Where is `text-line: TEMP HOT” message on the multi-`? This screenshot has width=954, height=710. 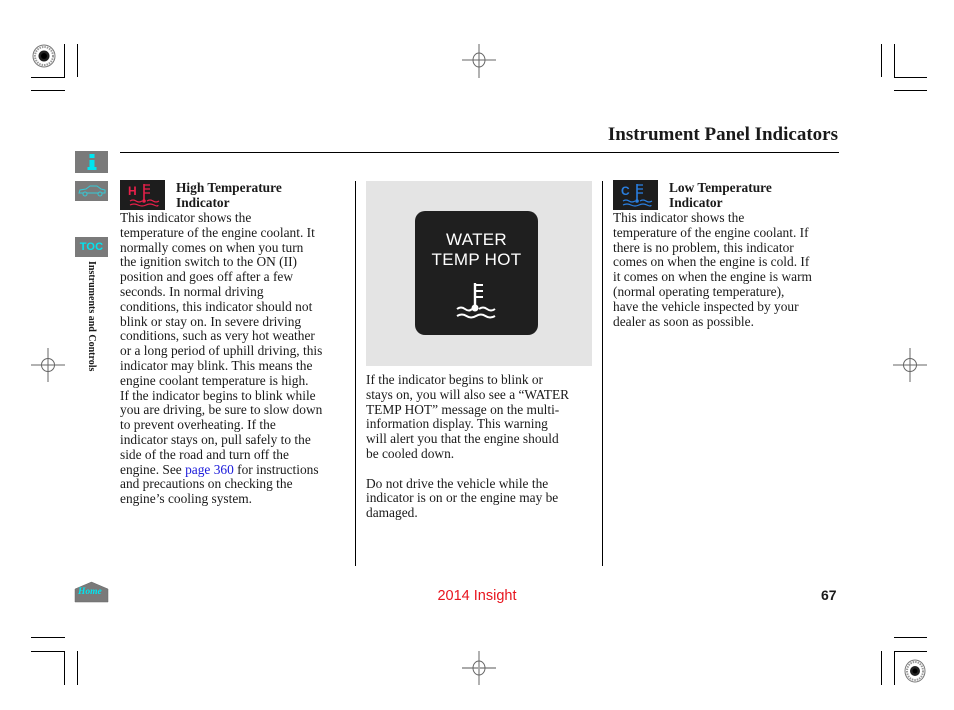 text-line: TEMP HOT” message on the multi- is located at coordinates (463, 409).